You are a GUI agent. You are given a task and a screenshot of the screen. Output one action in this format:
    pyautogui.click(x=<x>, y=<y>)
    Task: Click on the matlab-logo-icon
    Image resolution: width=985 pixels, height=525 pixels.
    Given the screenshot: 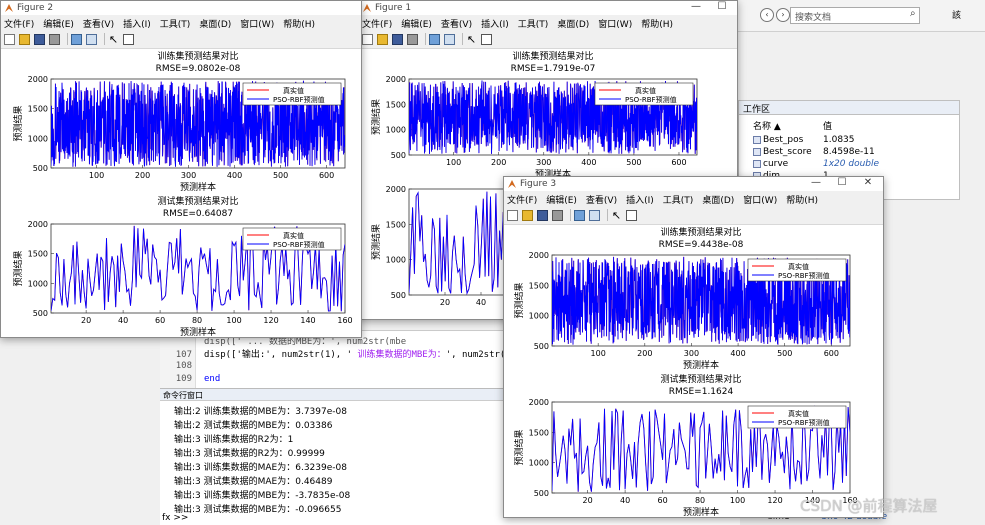 What is the action you would take?
    pyautogui.click(x=512, y=184)
    